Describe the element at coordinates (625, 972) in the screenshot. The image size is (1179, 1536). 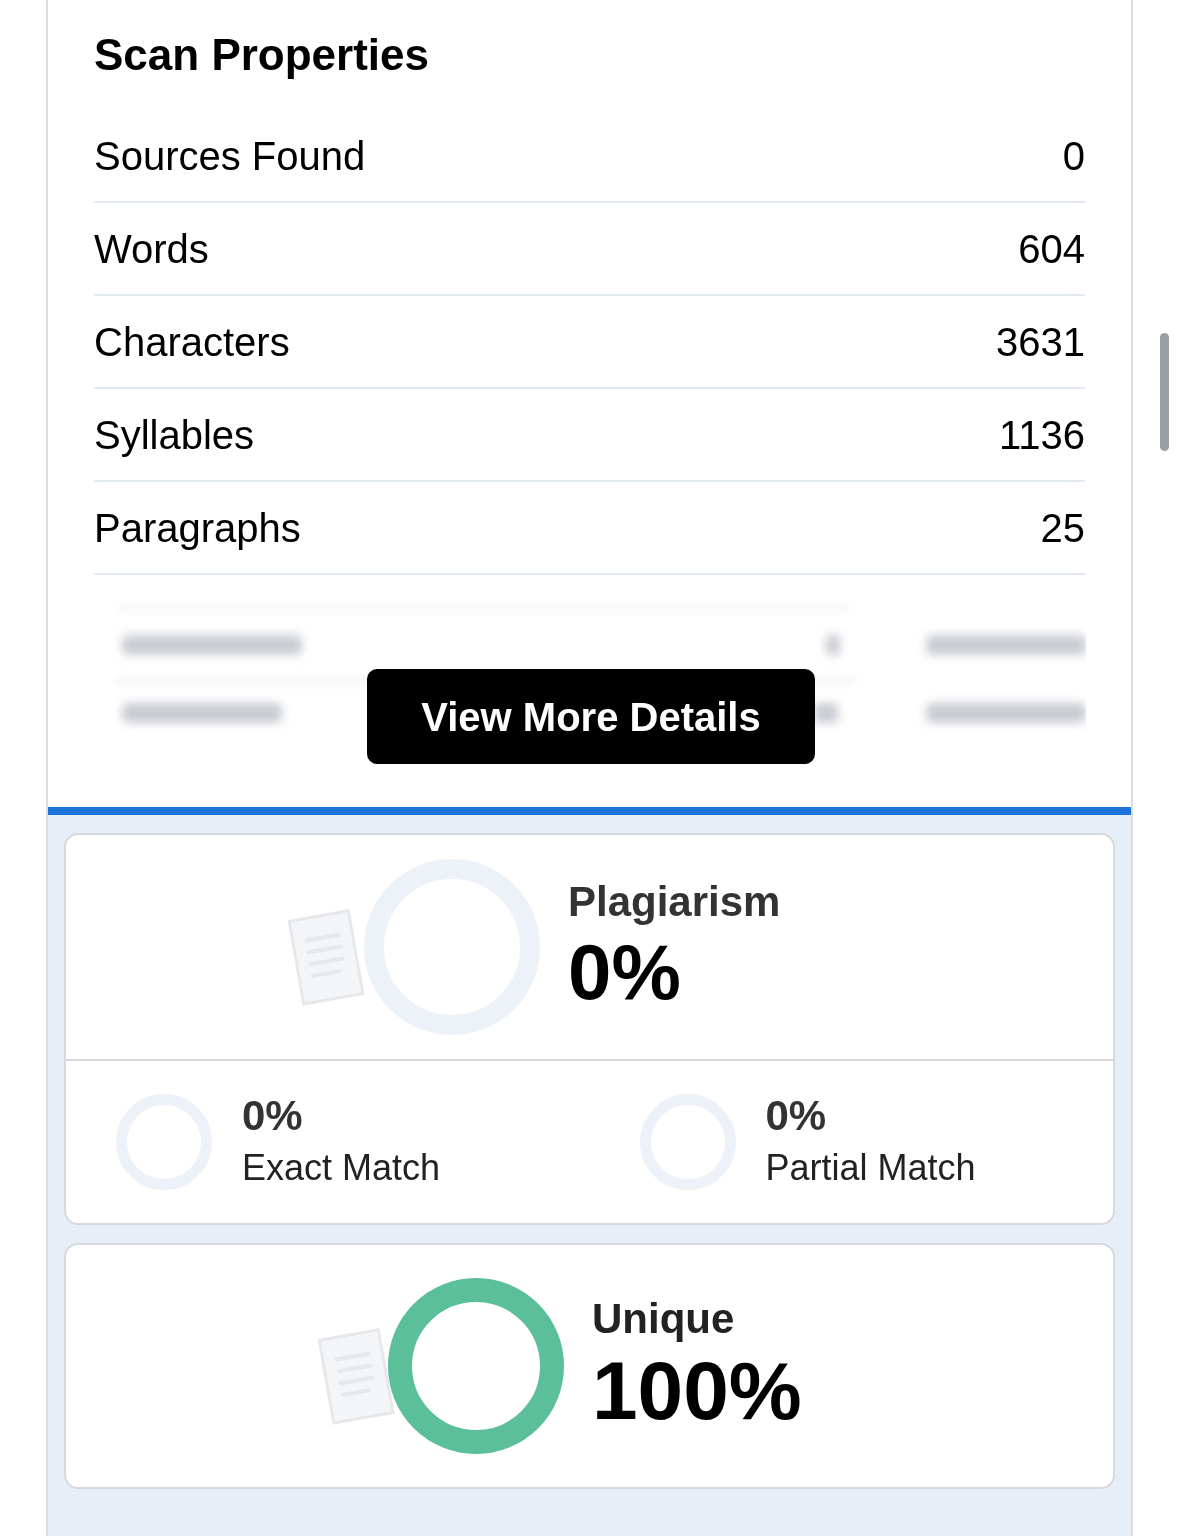
I see `plagiarism-percentage: 0%` at that location.